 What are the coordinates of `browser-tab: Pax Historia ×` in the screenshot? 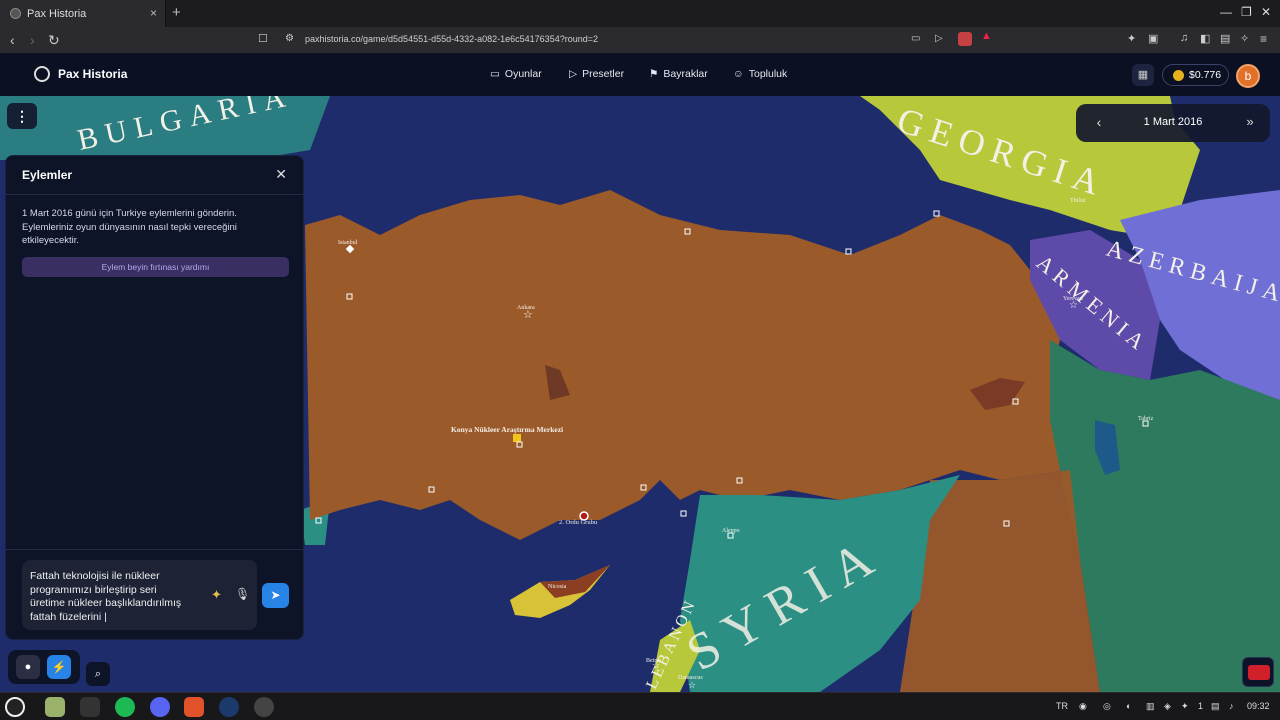 It's located at (83, 13).